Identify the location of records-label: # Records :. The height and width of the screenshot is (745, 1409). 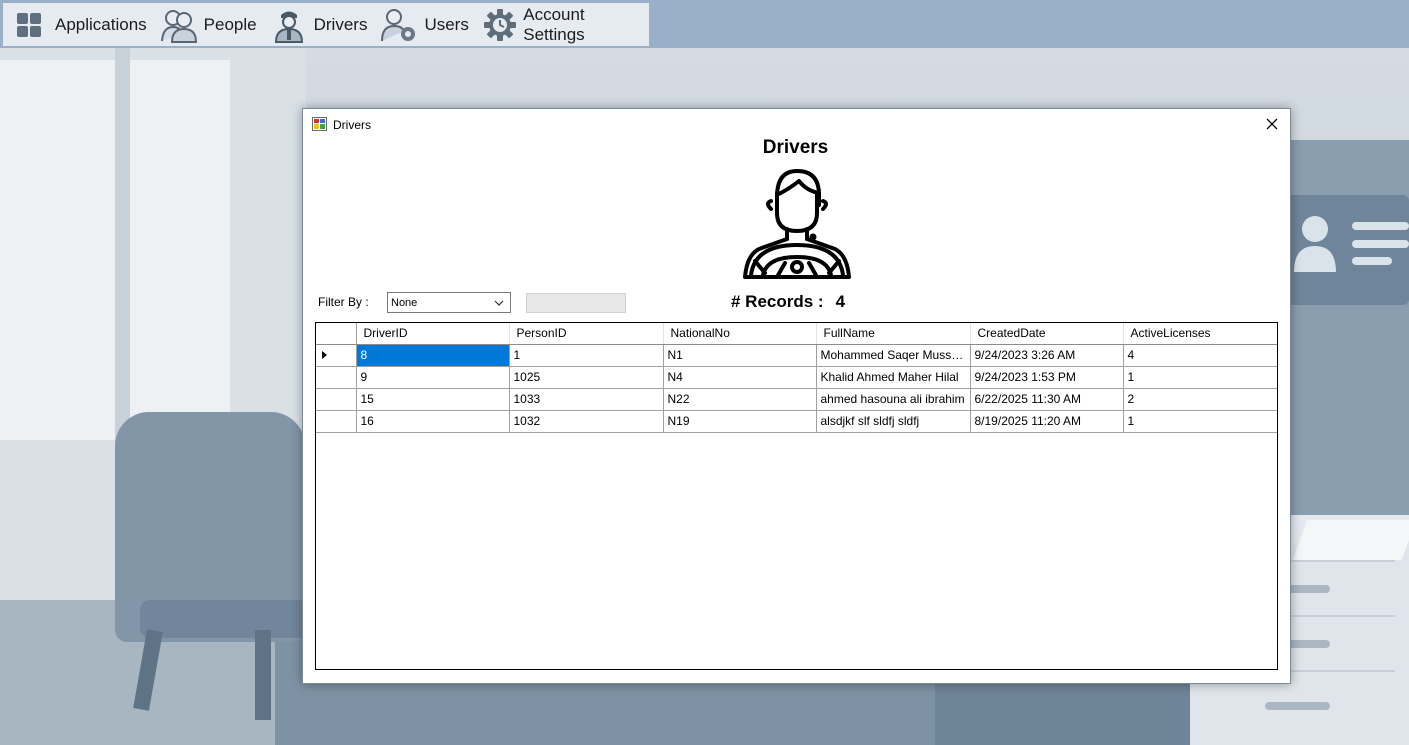
(777, 301).